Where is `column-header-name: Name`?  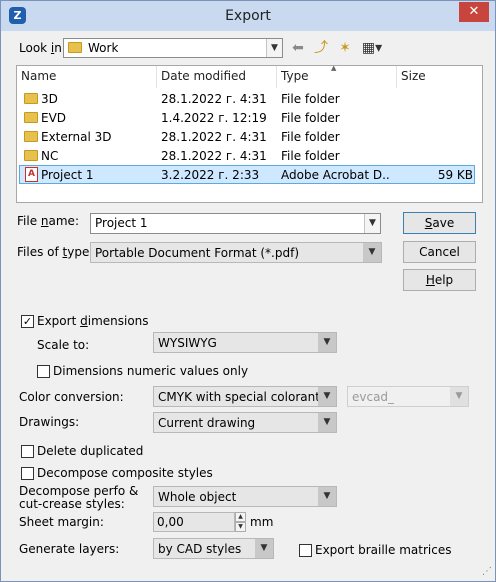
column-header-name: Name is located at coordinates (87, 77).